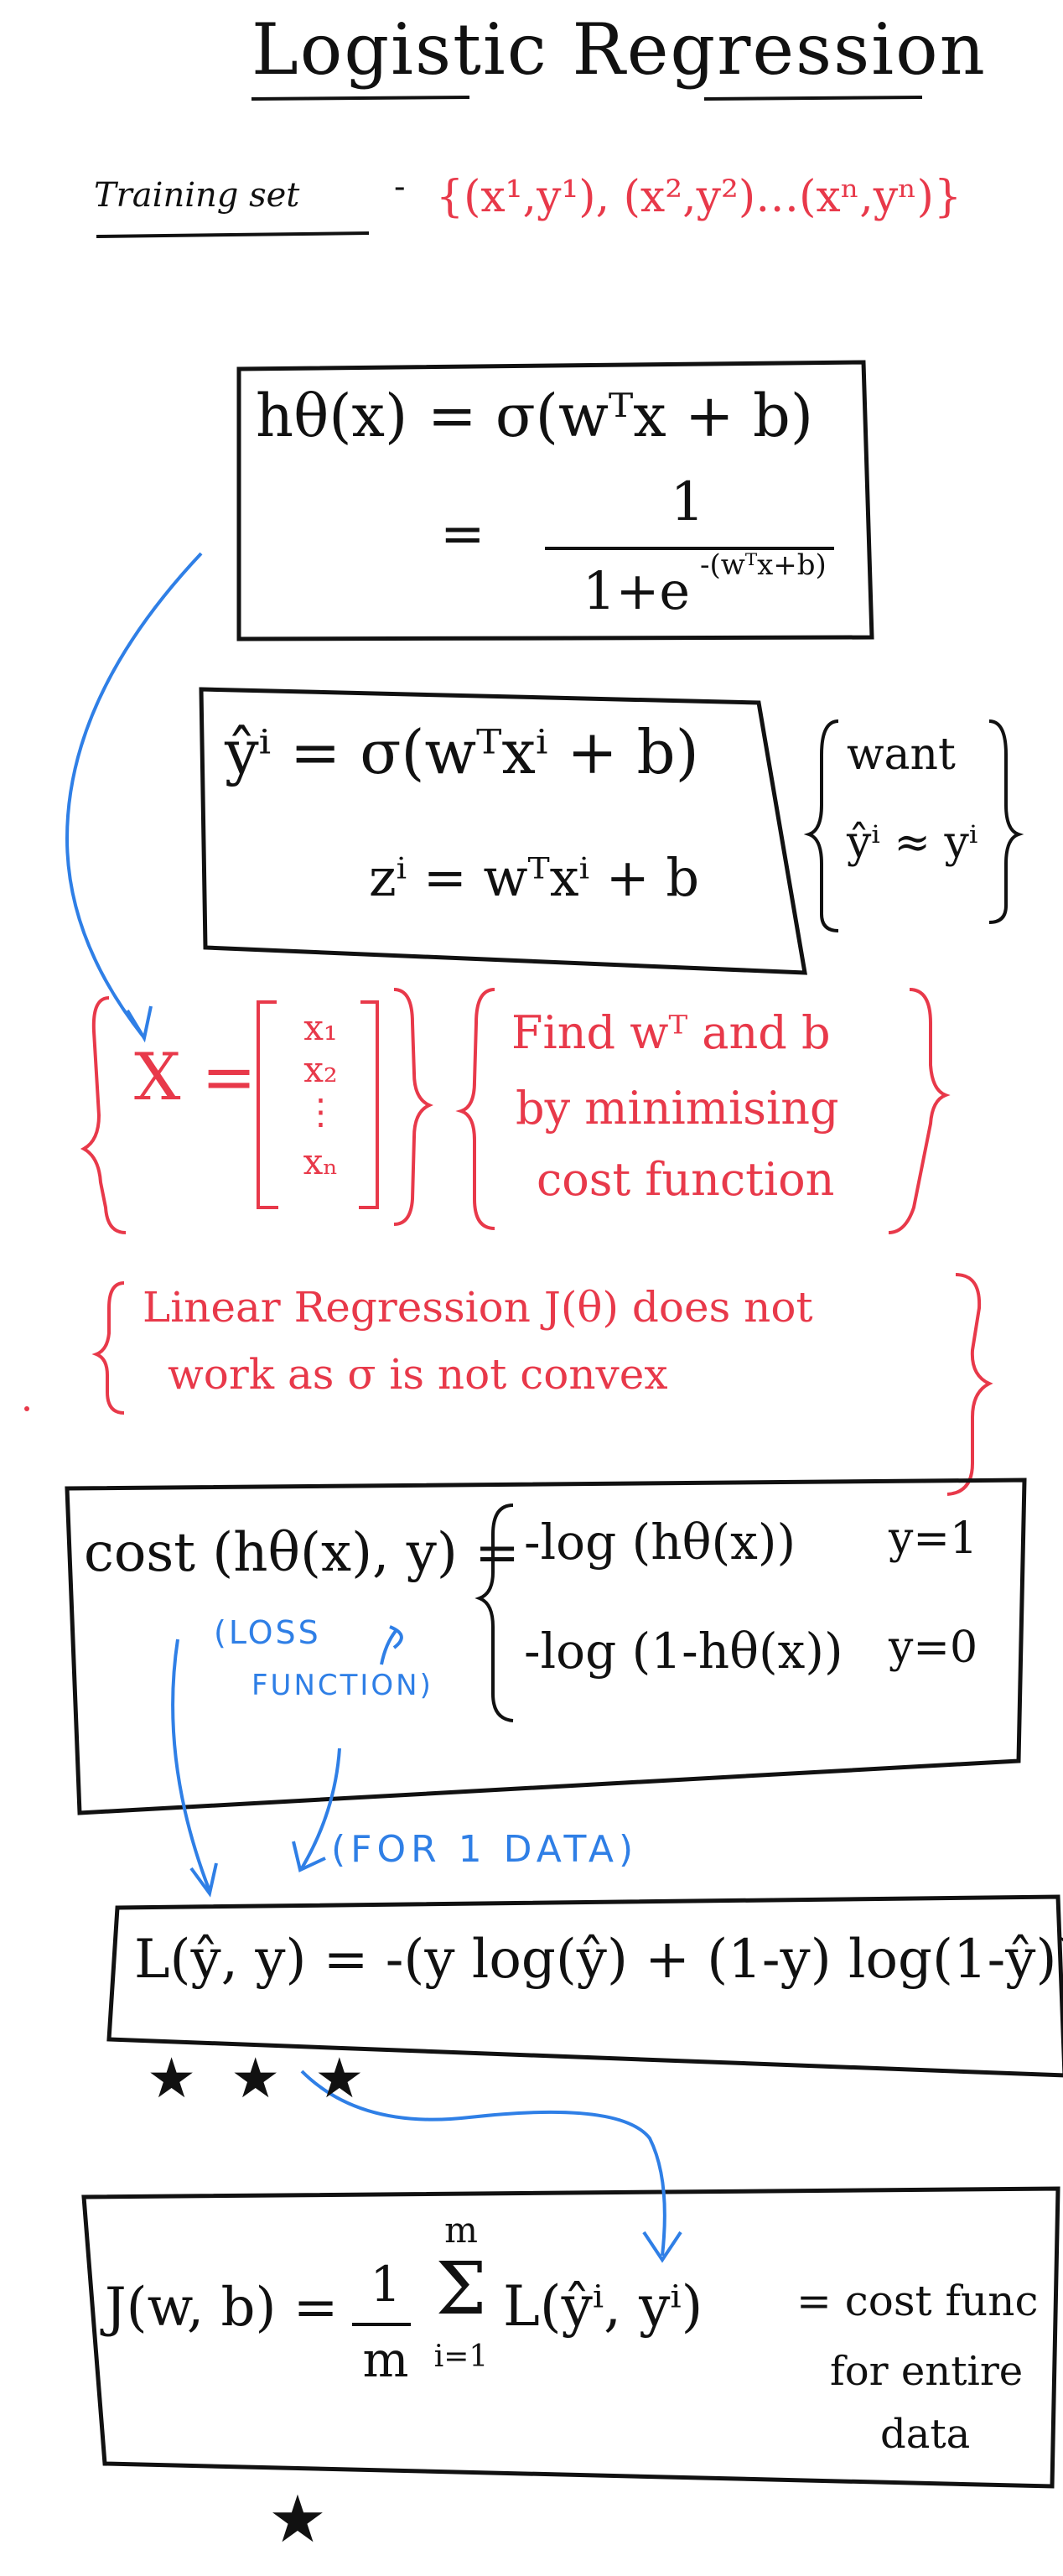 This screenshot has height=2576, width=1063. Describe the element at coordinates (320, 1027) in the screenshot. I see `xvector-entry-1: x₁` at that location.